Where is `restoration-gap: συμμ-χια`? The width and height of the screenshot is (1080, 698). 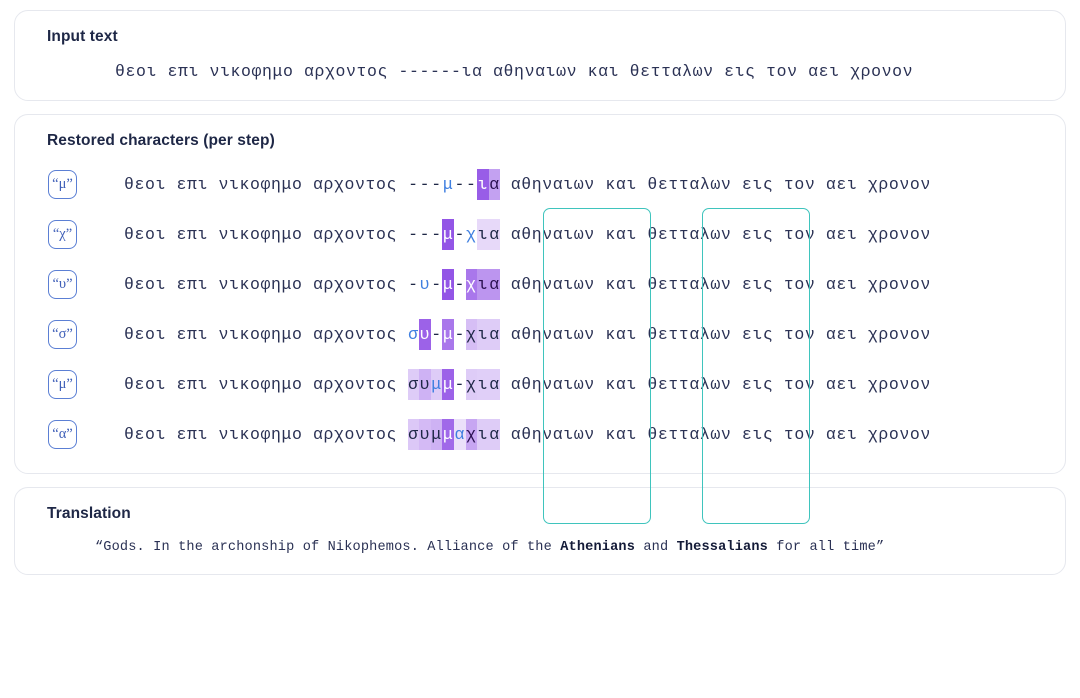
restoration-gap: συμμ-χια is located at coordinates (454, 384).